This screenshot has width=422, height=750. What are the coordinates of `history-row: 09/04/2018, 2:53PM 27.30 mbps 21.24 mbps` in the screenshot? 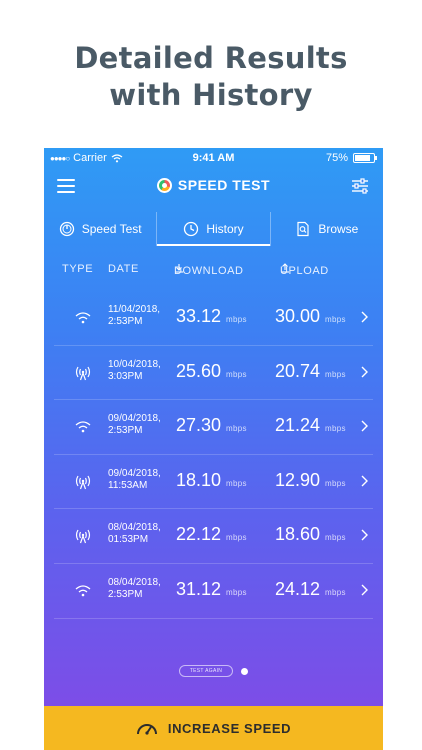 It's located at (213, 427).